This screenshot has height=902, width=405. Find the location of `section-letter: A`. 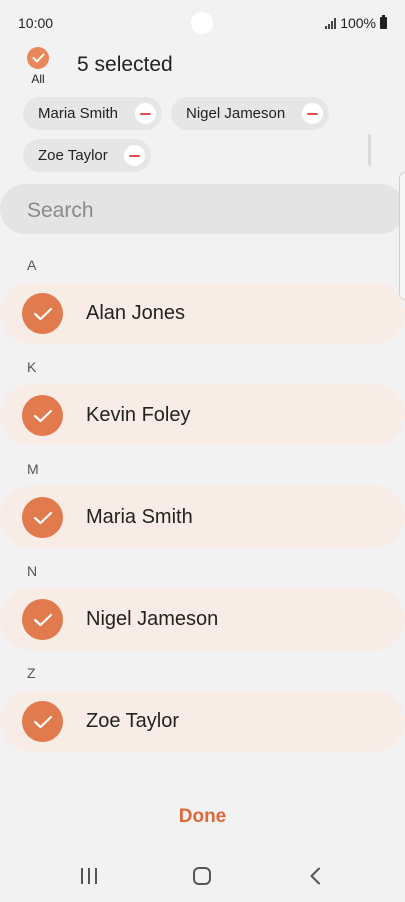

section-letter: A is located at coordinates (32, 265).